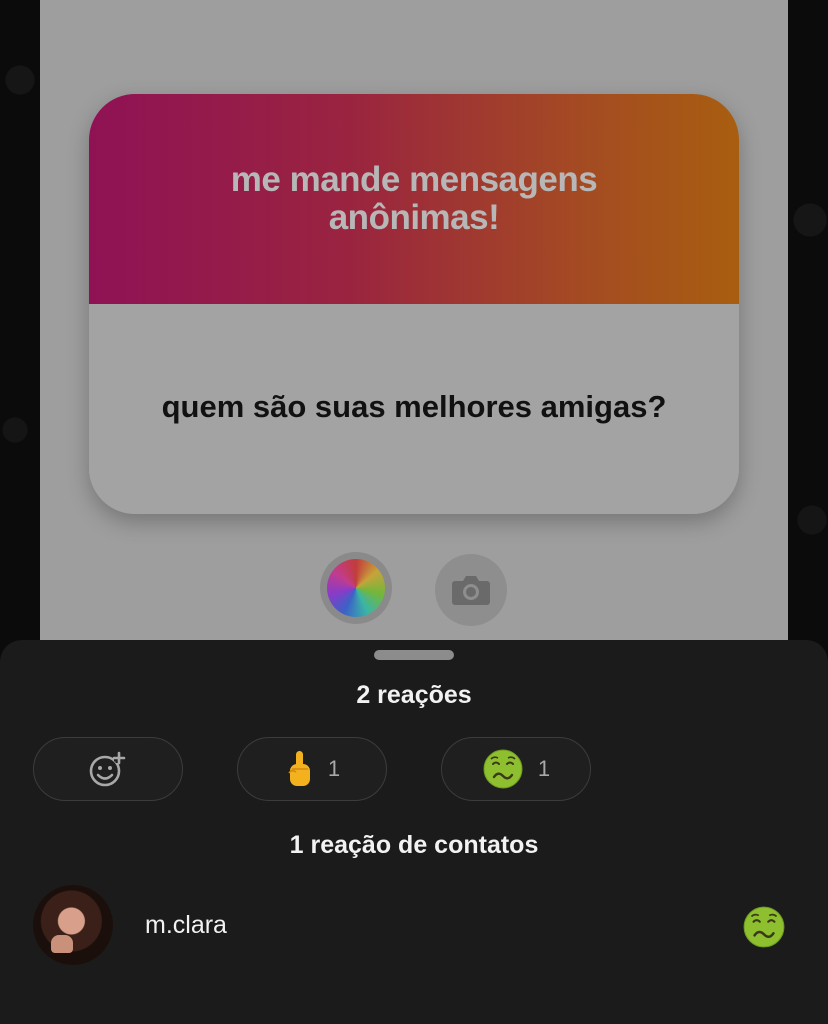 The height and width of the screenshot is (1024, 828). I want to click on color-picker-button, so click(356, 588).